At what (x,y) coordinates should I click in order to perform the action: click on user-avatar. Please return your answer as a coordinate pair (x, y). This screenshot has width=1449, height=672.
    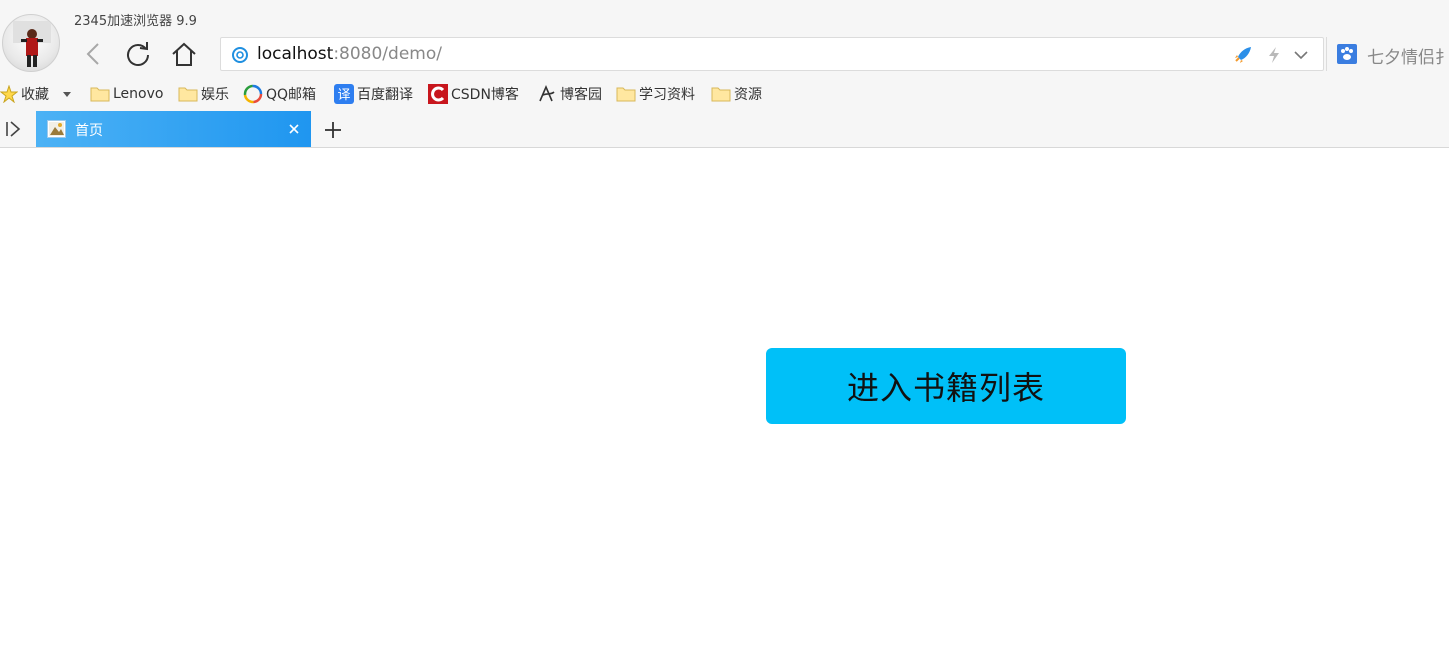
    Looking at the image, I should click on (31, 43).